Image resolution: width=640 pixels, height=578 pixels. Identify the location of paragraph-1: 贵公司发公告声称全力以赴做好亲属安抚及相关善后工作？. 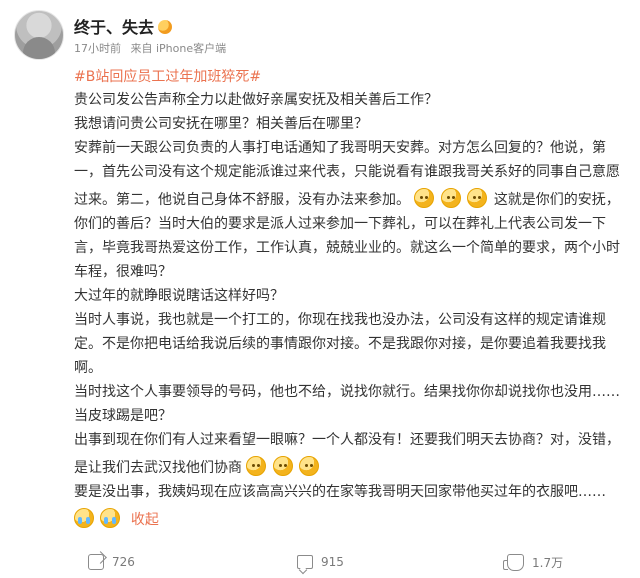
(256, 100).